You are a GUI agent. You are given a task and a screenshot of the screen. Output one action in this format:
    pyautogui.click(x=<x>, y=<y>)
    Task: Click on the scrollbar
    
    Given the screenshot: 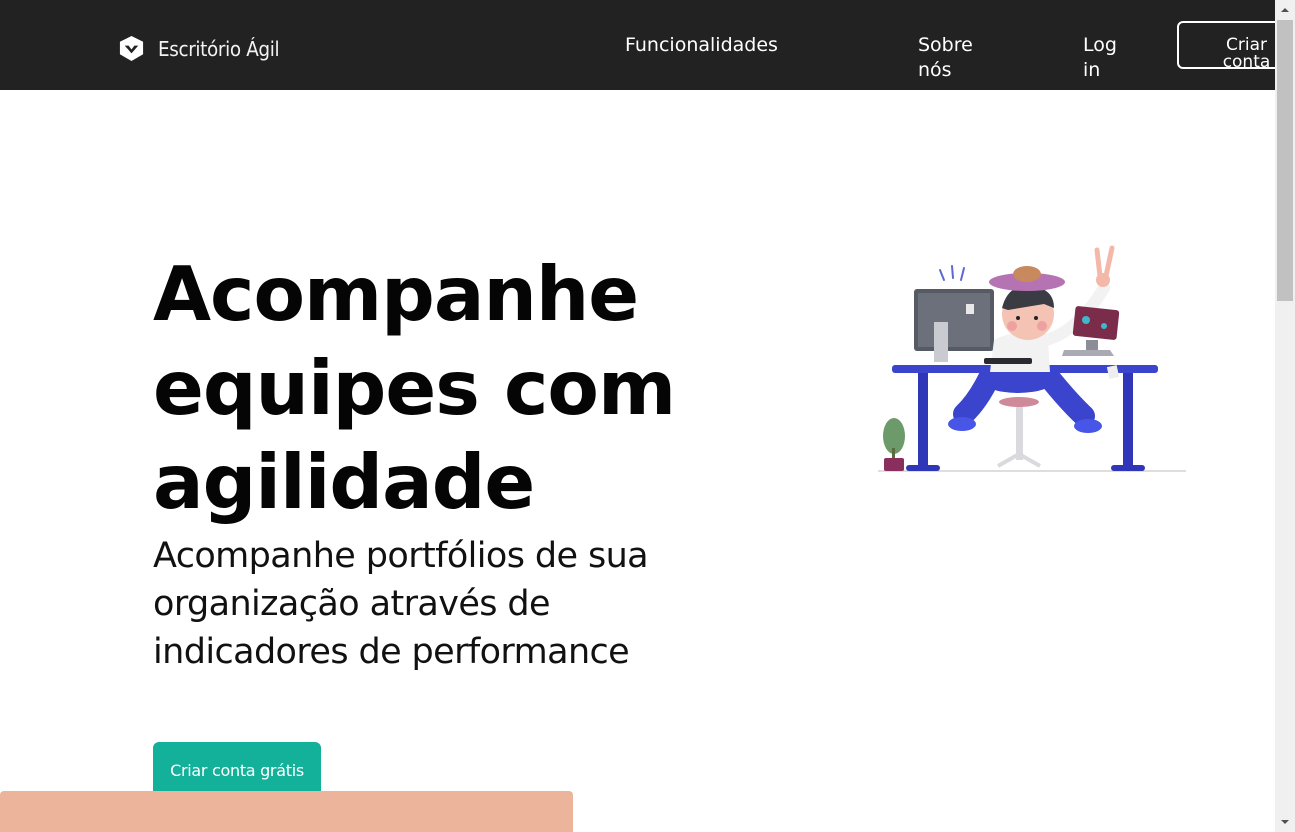 What is the action you would take?
    pyautogui.click(x=1285, y=416)
    